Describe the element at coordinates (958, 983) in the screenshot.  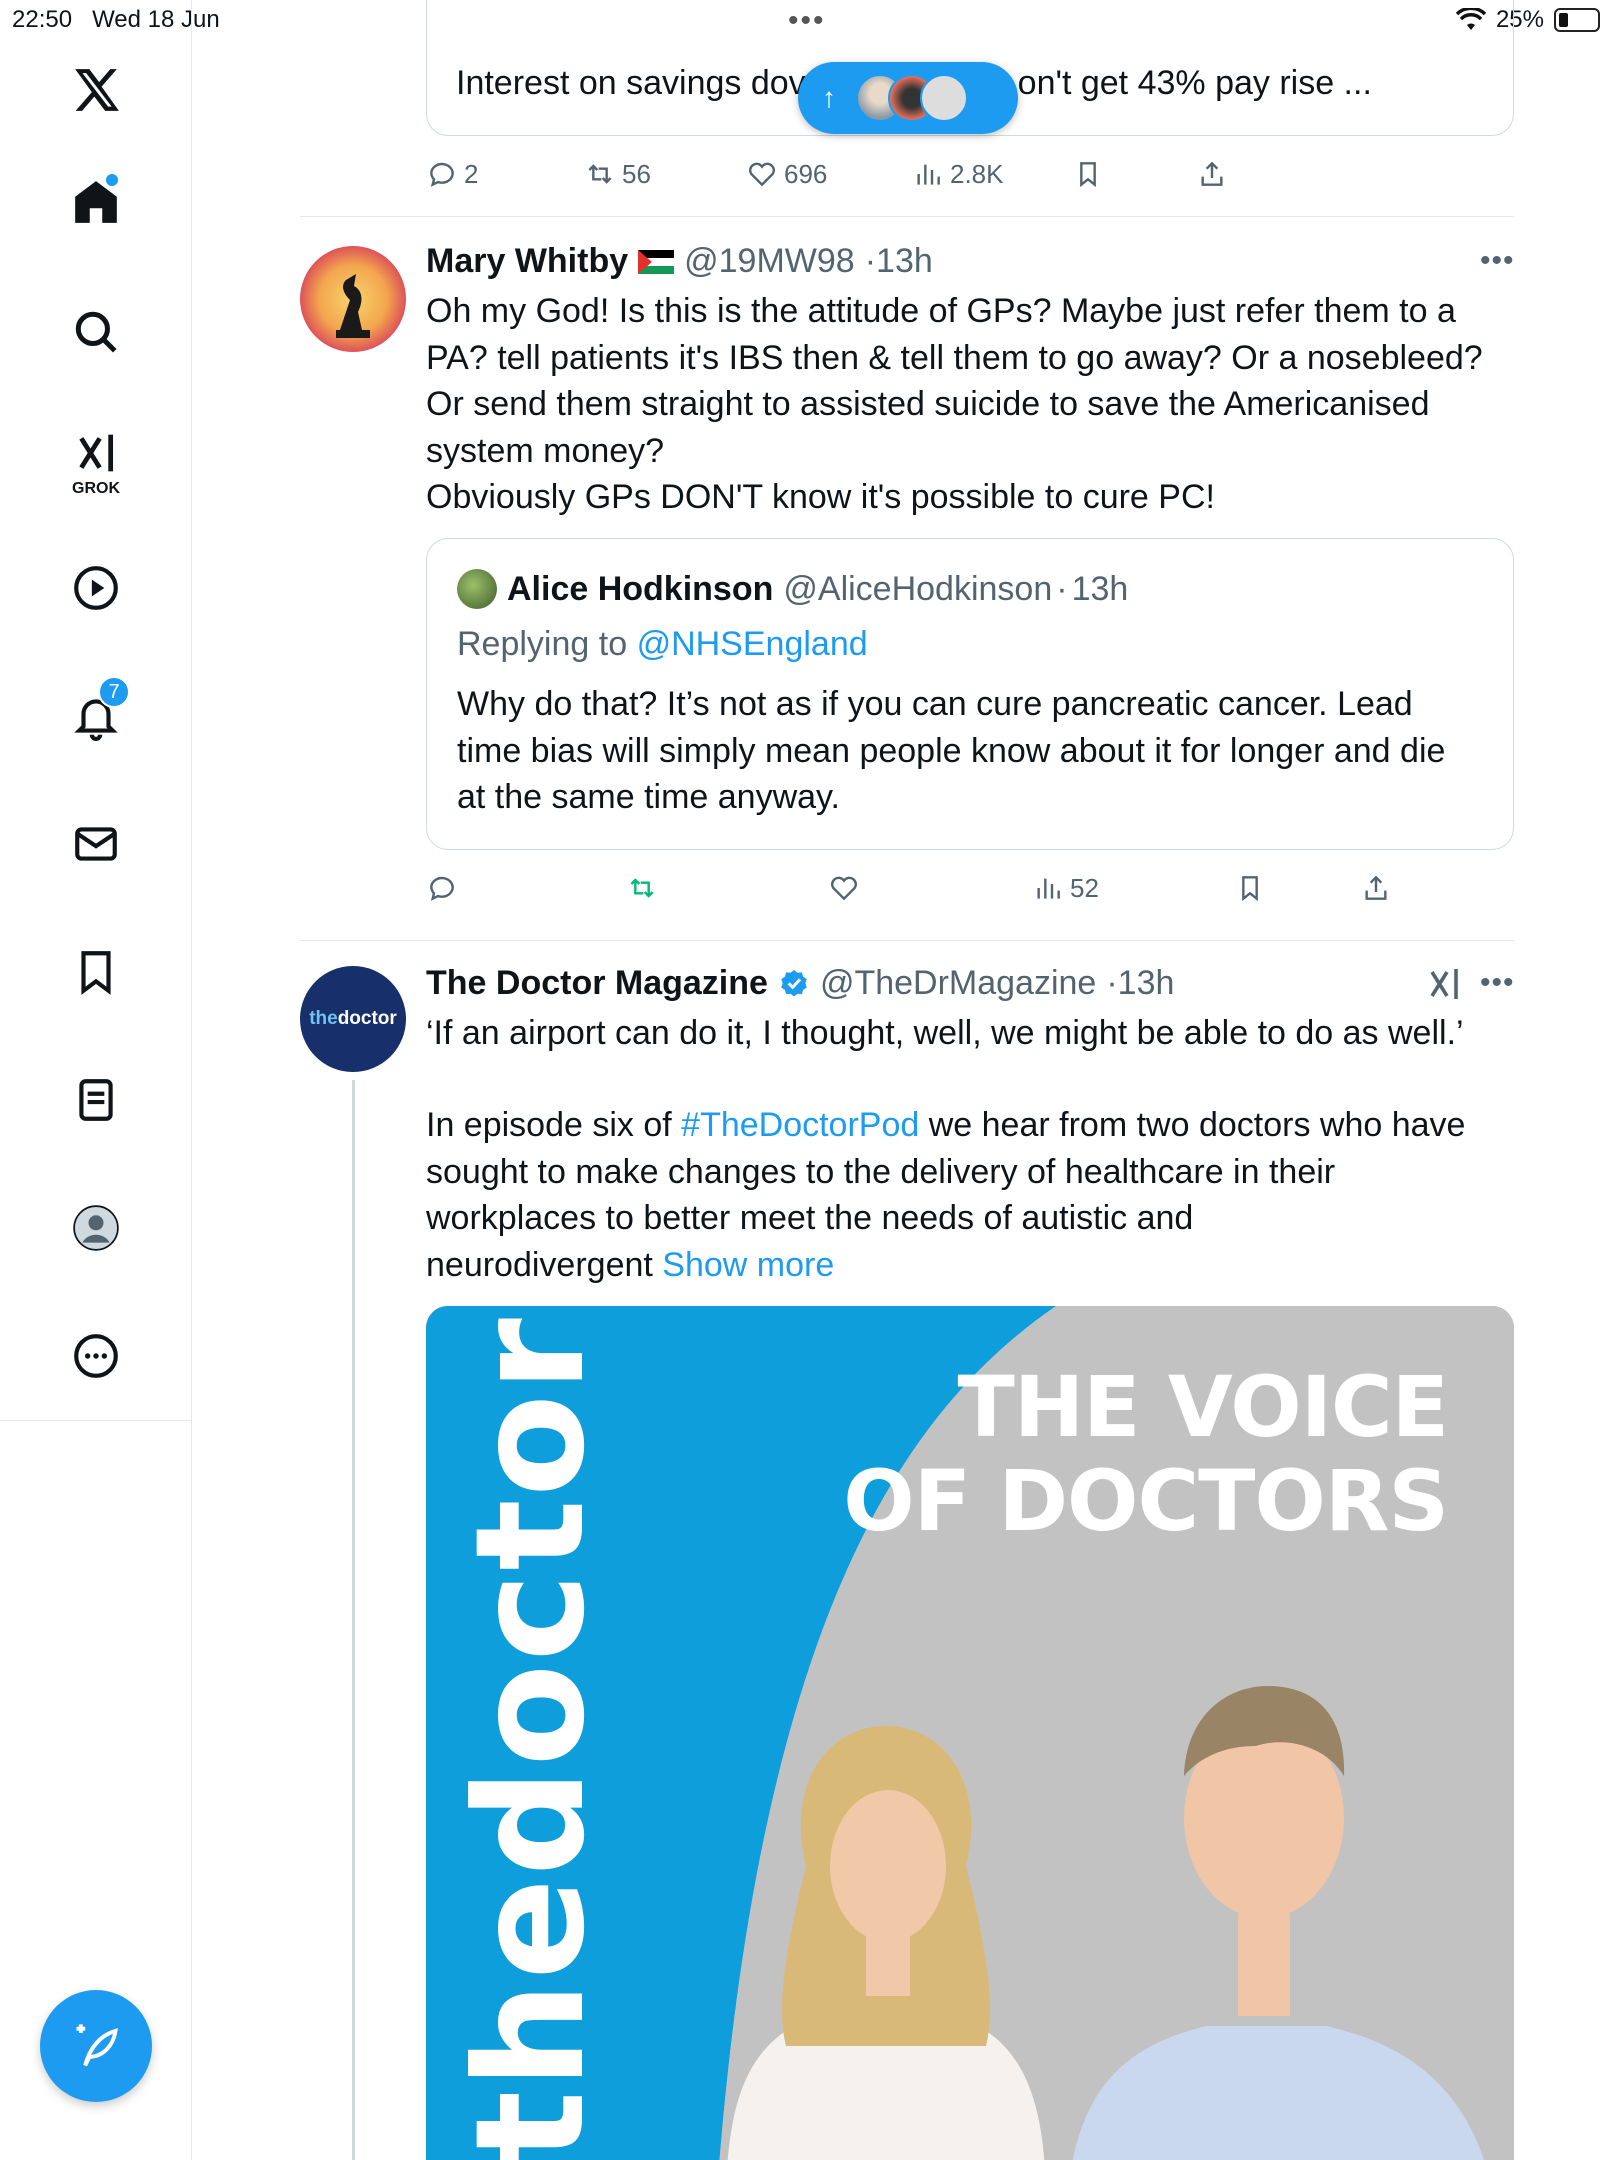
I see `author-handle: @TheDrMagazine` at that location.